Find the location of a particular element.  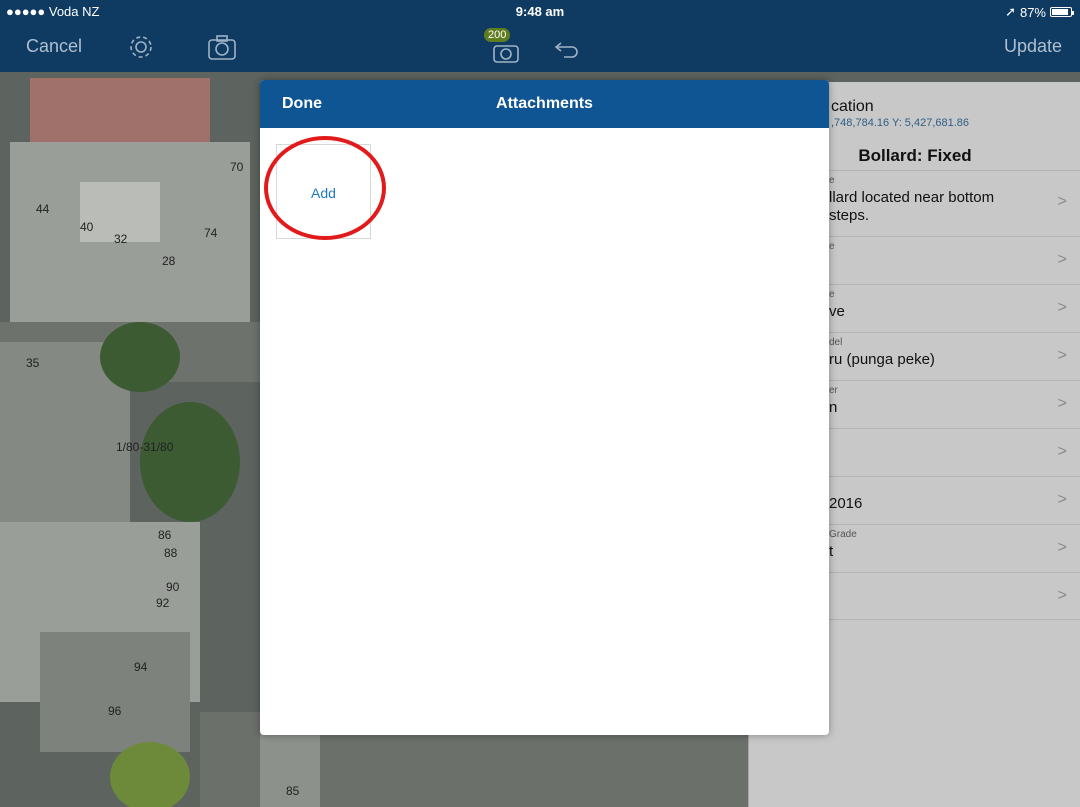

map-number: 35 is located at coordinates (33, 363).